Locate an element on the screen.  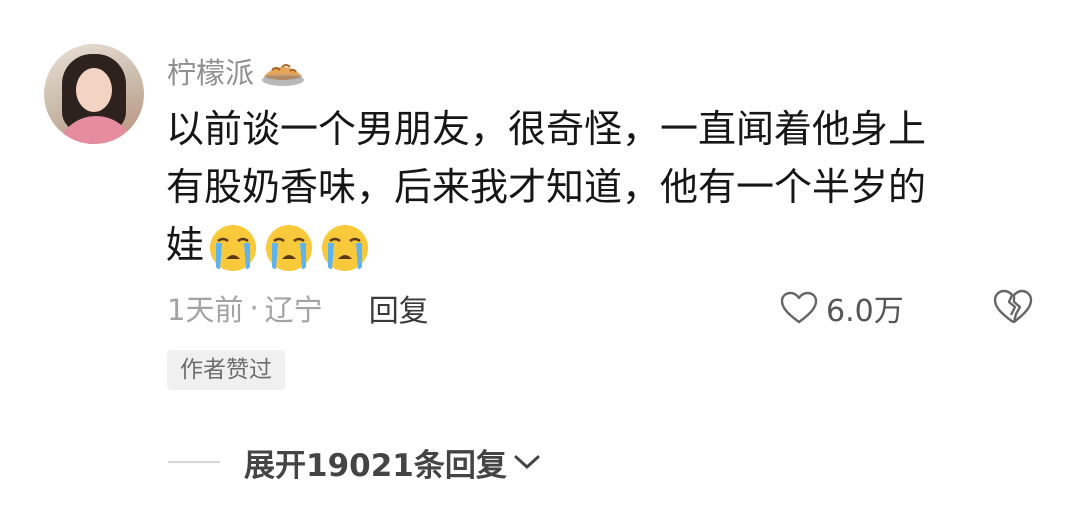
comment-text-line: 以前谈一个男朋友，很奇怪，一直闻着他身上 is located at coordinates (546, 129).